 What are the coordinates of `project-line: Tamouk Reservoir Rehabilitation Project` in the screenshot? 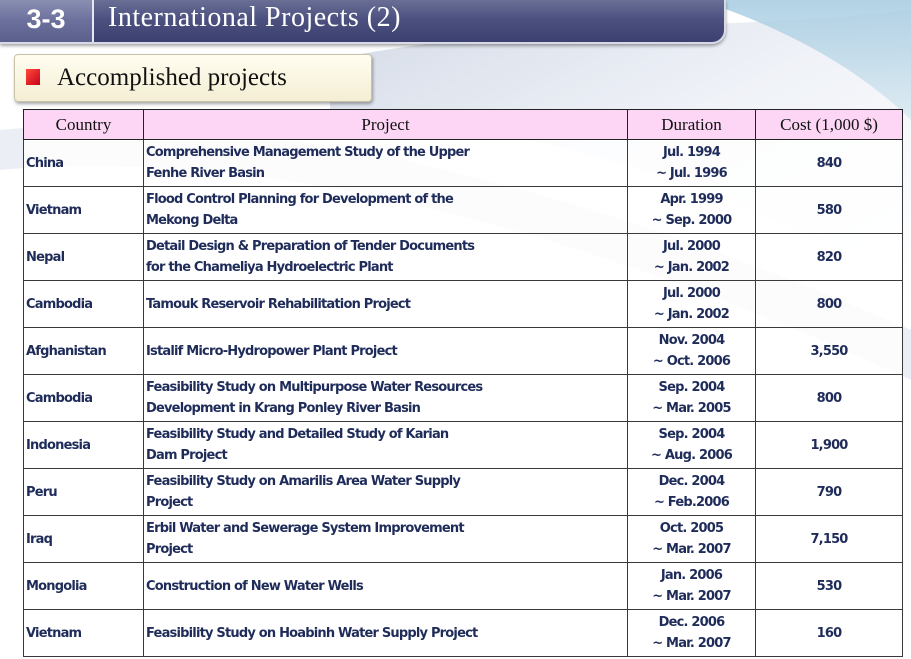 It's located at (278, 304).